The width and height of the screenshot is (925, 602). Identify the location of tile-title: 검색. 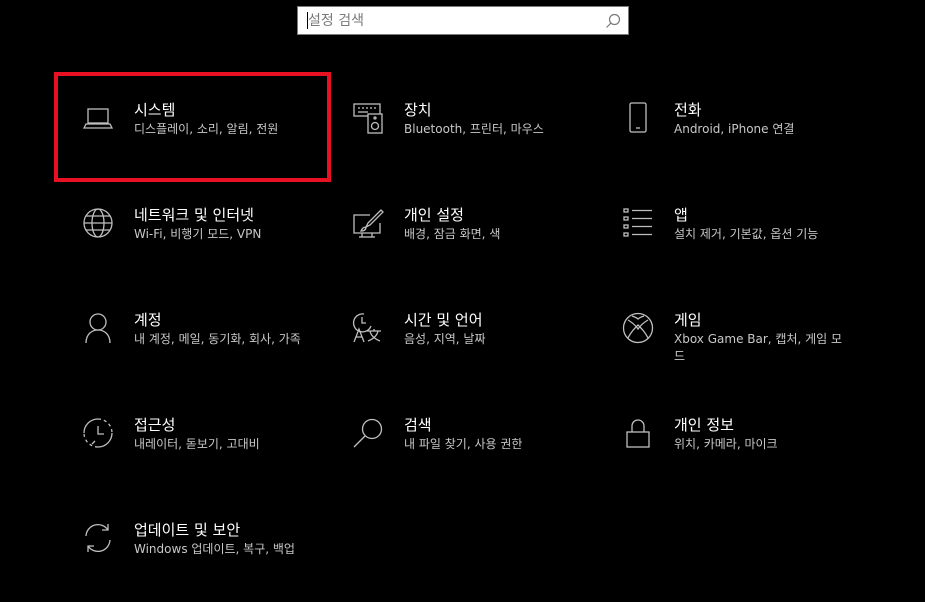
(418, 425).